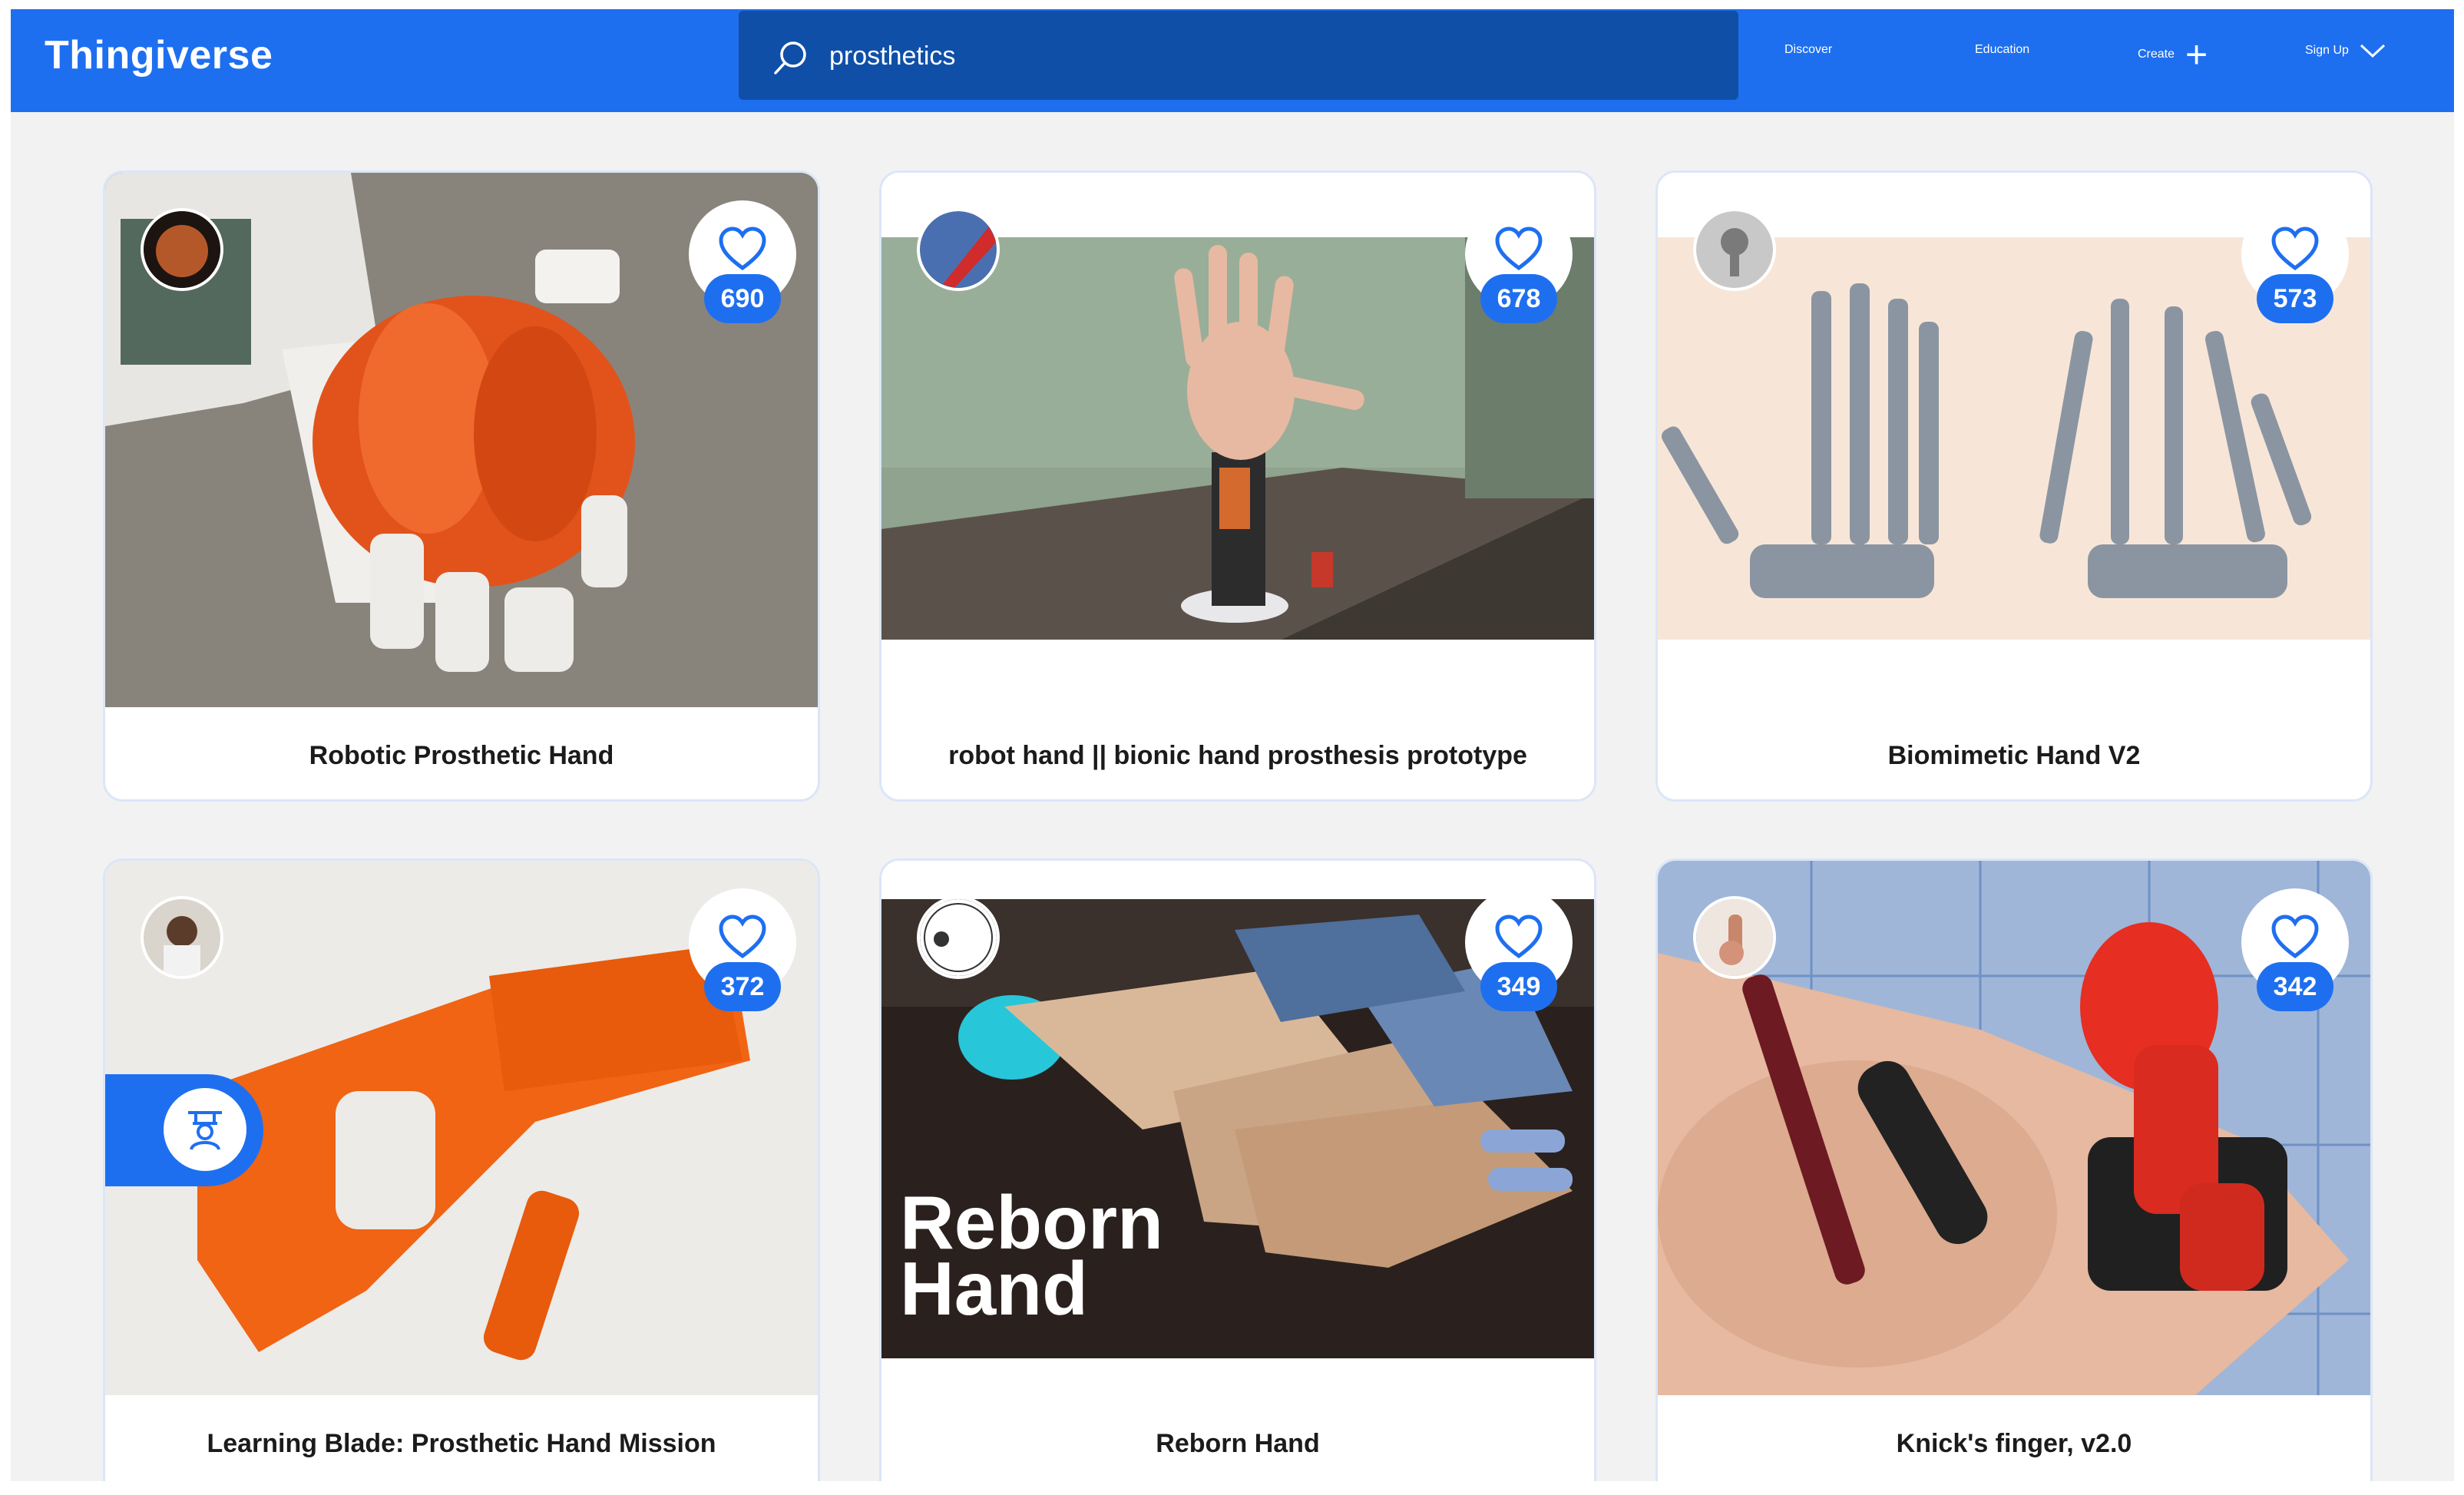 The image size is (2464, 1495). I want to click on thing-card: 573 Biomimetic Hand V2, so click(2014, 486).